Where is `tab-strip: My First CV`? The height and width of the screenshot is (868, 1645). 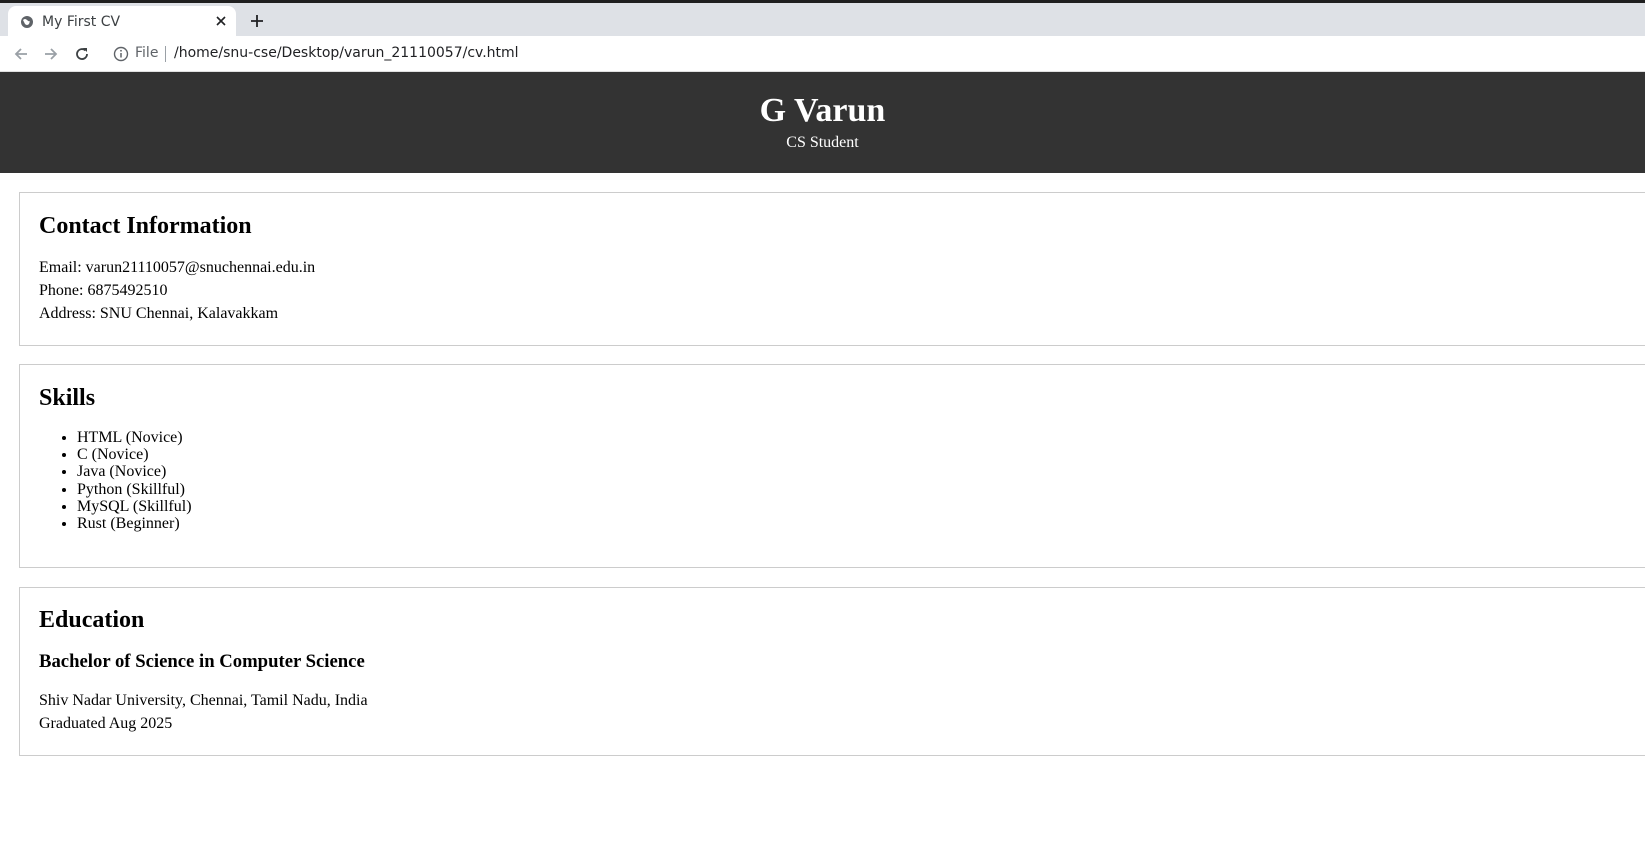 tab-strip: My First CV is located at coordinates (822, 19).